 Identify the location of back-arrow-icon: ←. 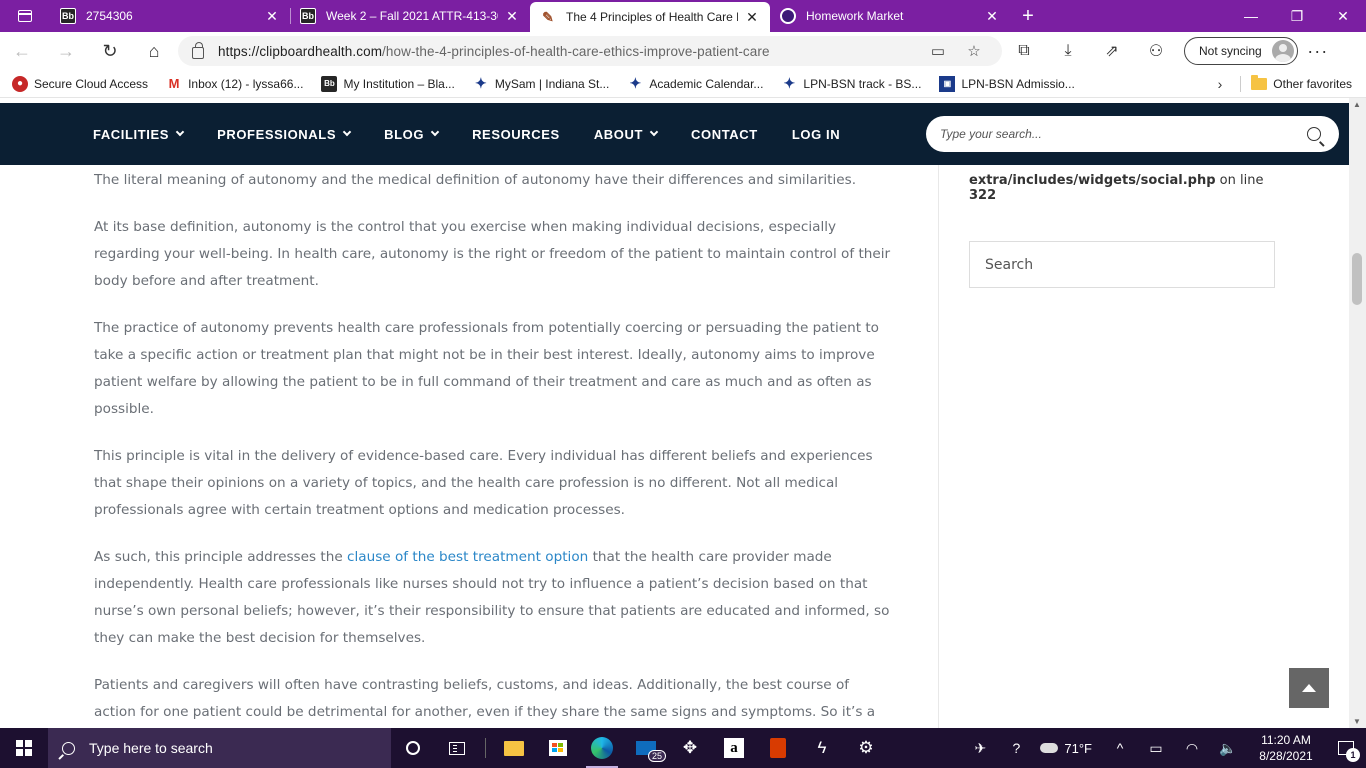
(22, 51).